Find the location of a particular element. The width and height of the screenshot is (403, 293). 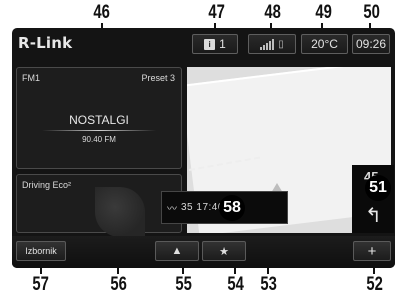

brand-logo: R-Link is located at coordinates (45, 43).